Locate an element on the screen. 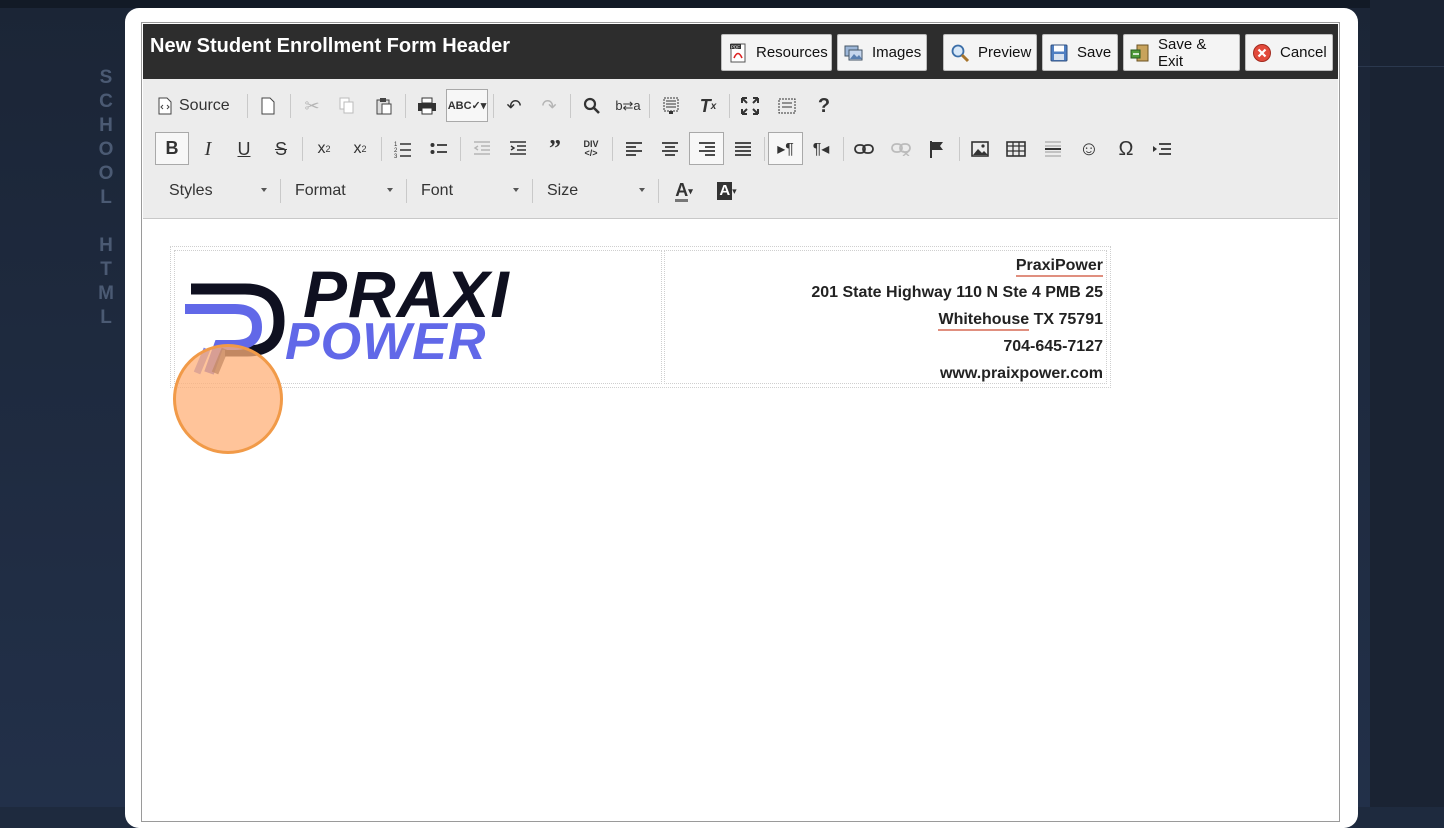  replace-icon: b⇄a is located at coordinates (628, 106).